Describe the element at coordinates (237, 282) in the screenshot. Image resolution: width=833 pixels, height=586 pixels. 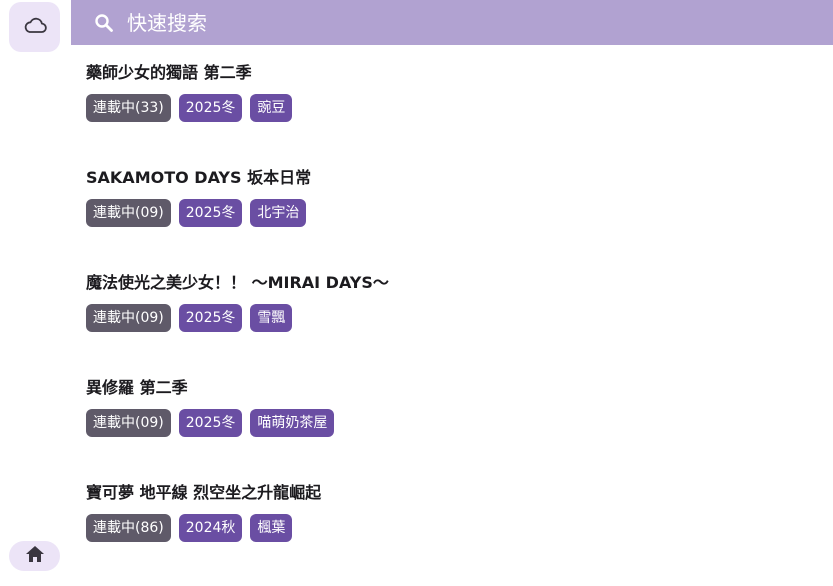
I see `item-title: 魔法使光之美少女！！ ～MIRAI DAYS～` at that location.